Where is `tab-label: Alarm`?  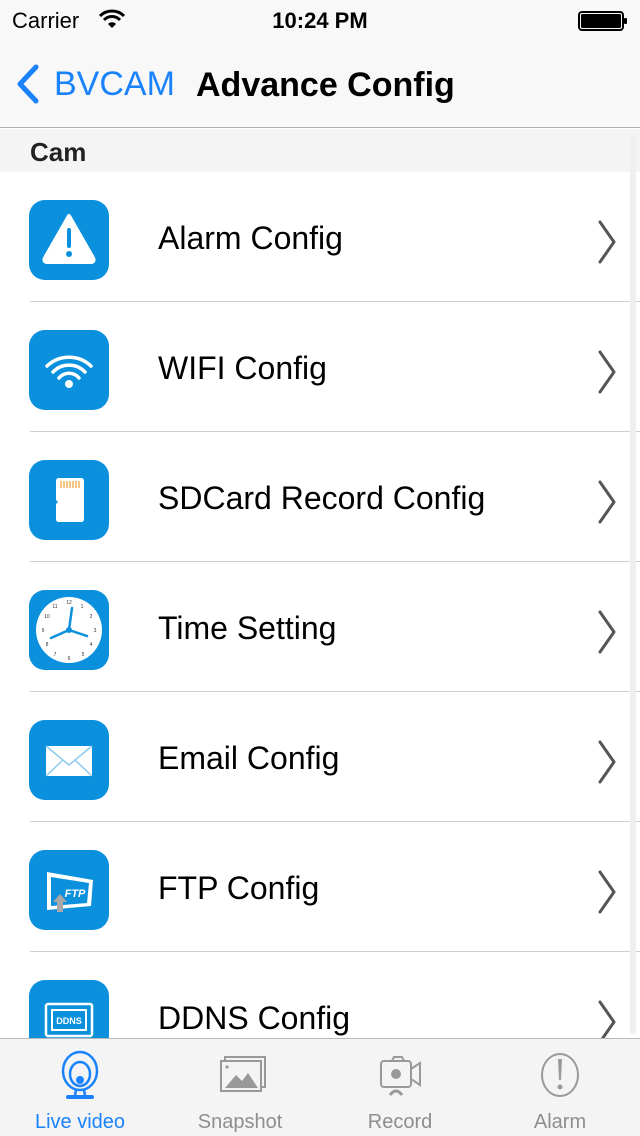 tab-label: Alarm is located at coordinates (560, 1122).